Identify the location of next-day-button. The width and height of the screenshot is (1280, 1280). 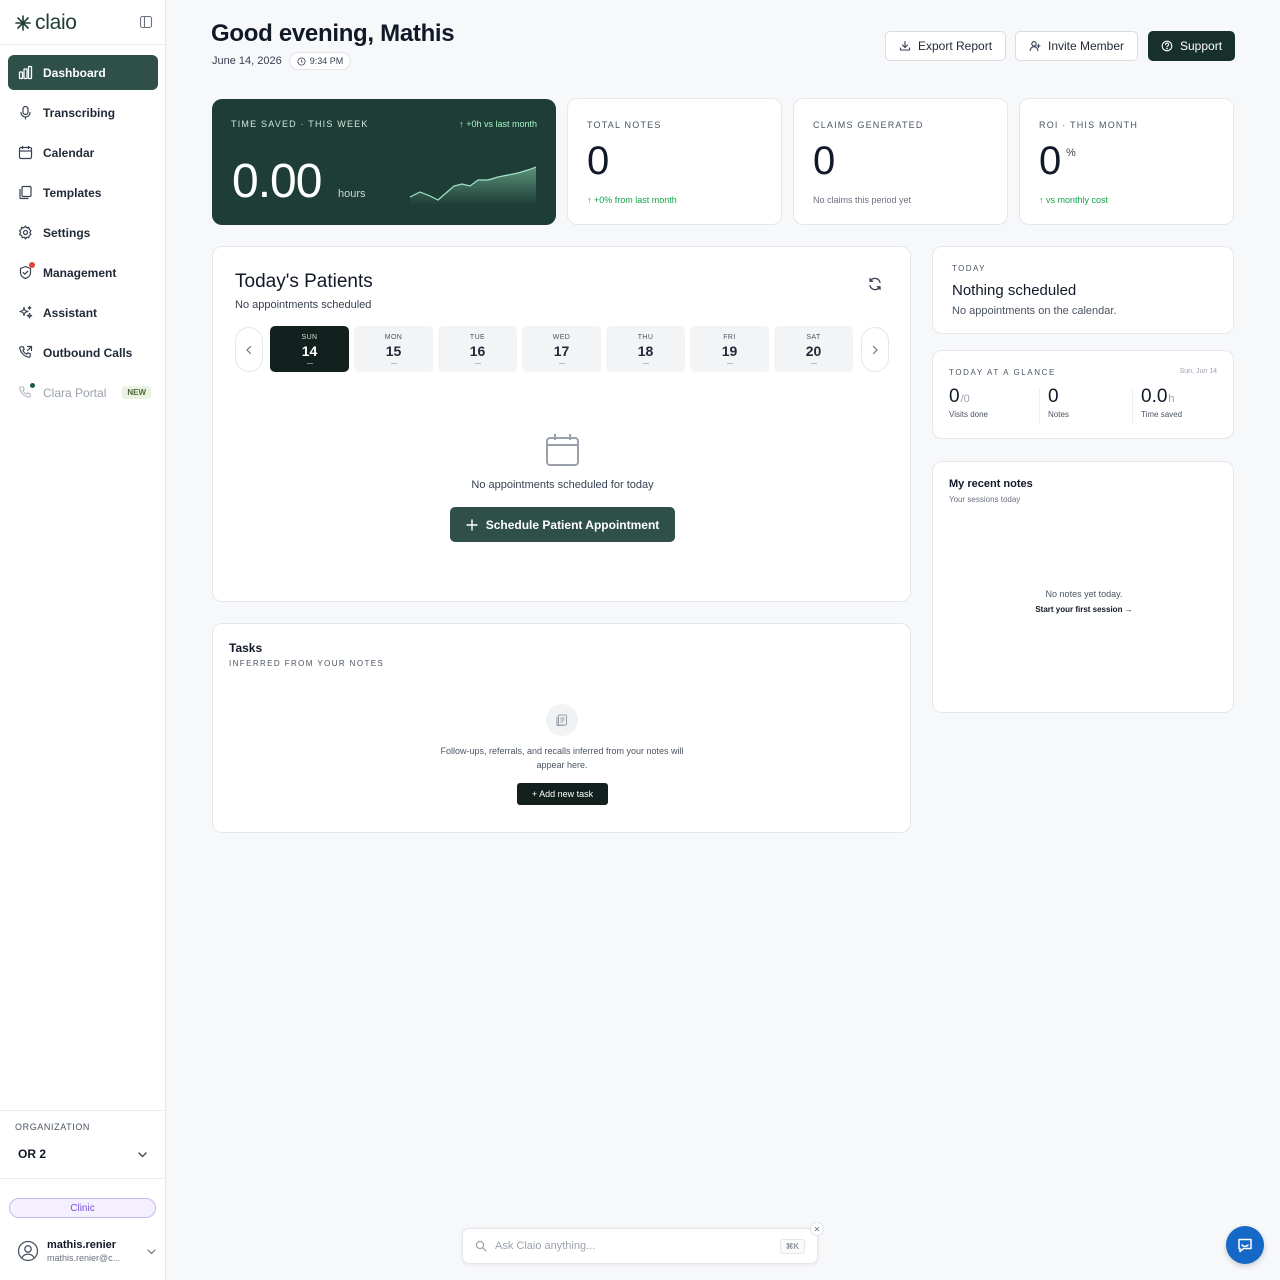
(875, 349).